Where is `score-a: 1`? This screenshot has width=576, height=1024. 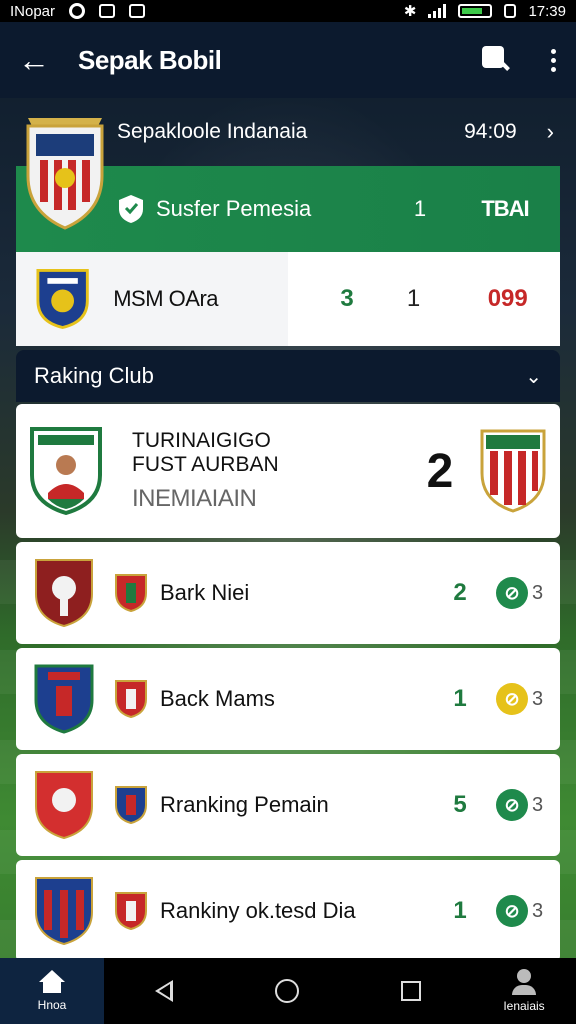 score-a: 1 is located at coordinates (420, 208).